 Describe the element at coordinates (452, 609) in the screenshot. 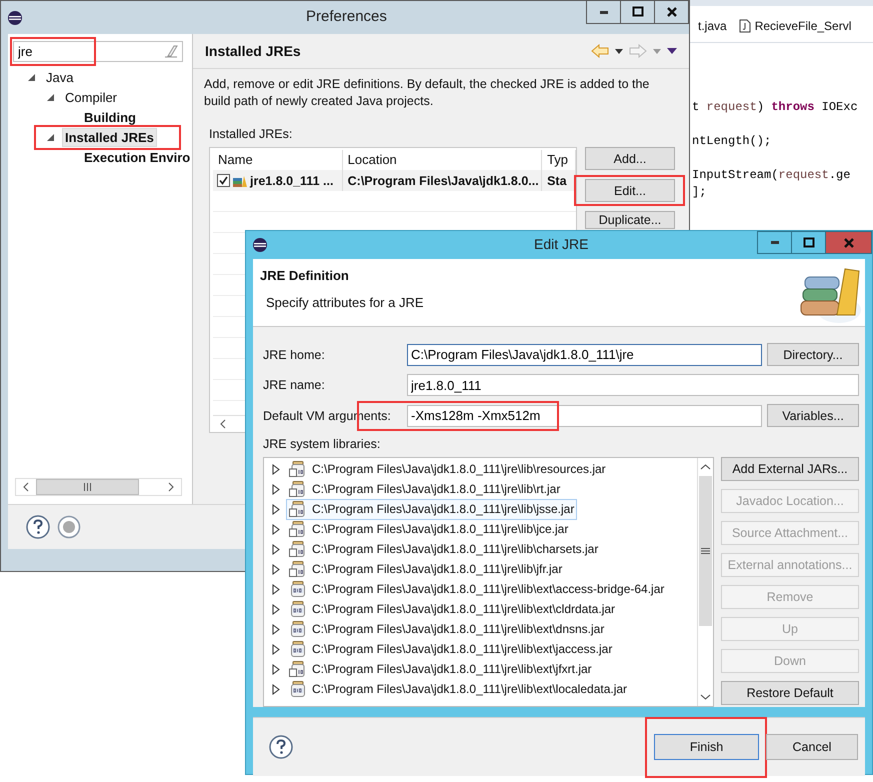

I see `library-item: C:\Program Files\Java\jdk1.8.0_111\jre\lib\ext\cldrdata.jar` at that location.